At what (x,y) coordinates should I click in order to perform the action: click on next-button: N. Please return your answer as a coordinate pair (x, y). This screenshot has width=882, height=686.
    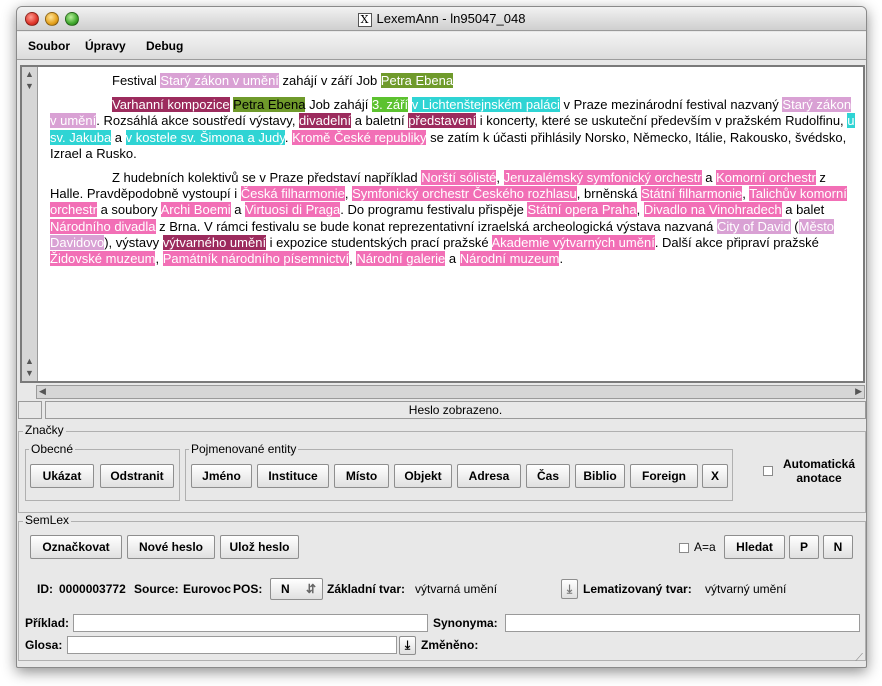
    Looking at the image, I should click on (838, 547).